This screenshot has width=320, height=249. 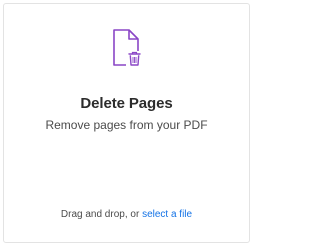 I want to click on tool-description: Remove pages from your PDF, so click(x=126, y=125).